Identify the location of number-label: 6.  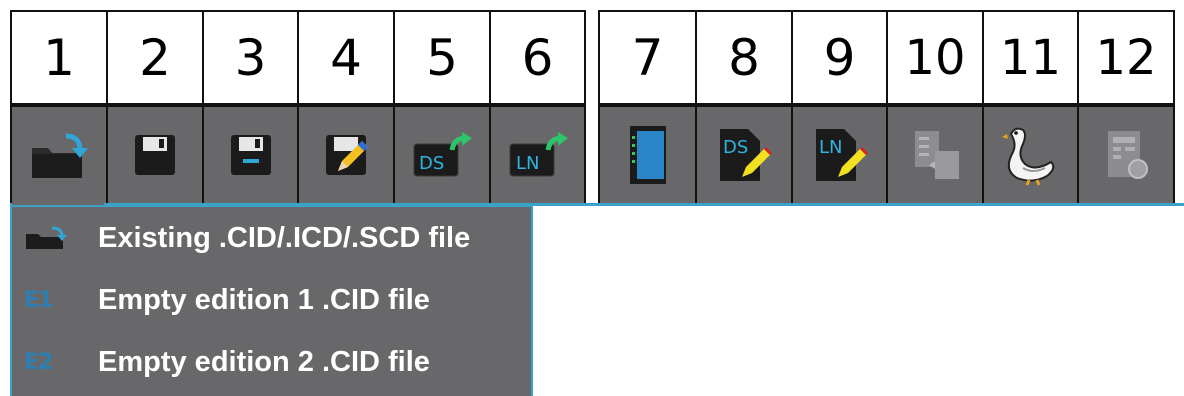
(537, 57).